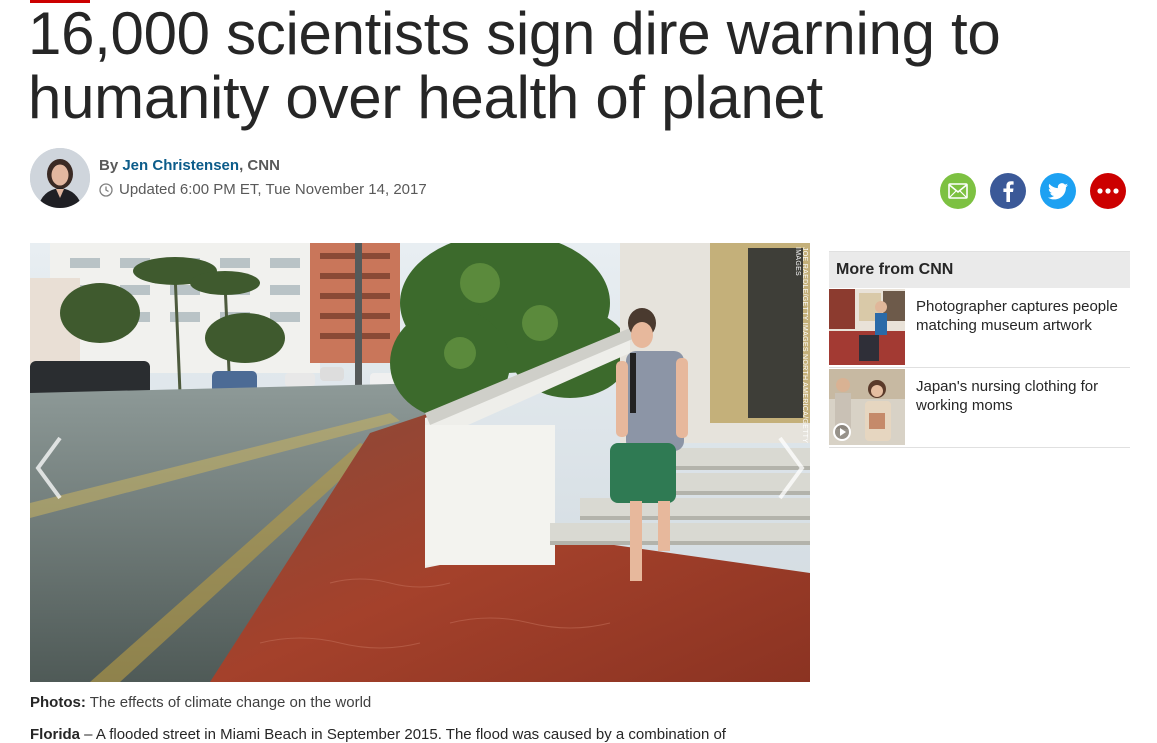 The image size is (1157, 743). Describe the element at coordinates (180, 165) in the screenshot. I see `author-link: Jen Christensen` at that location.